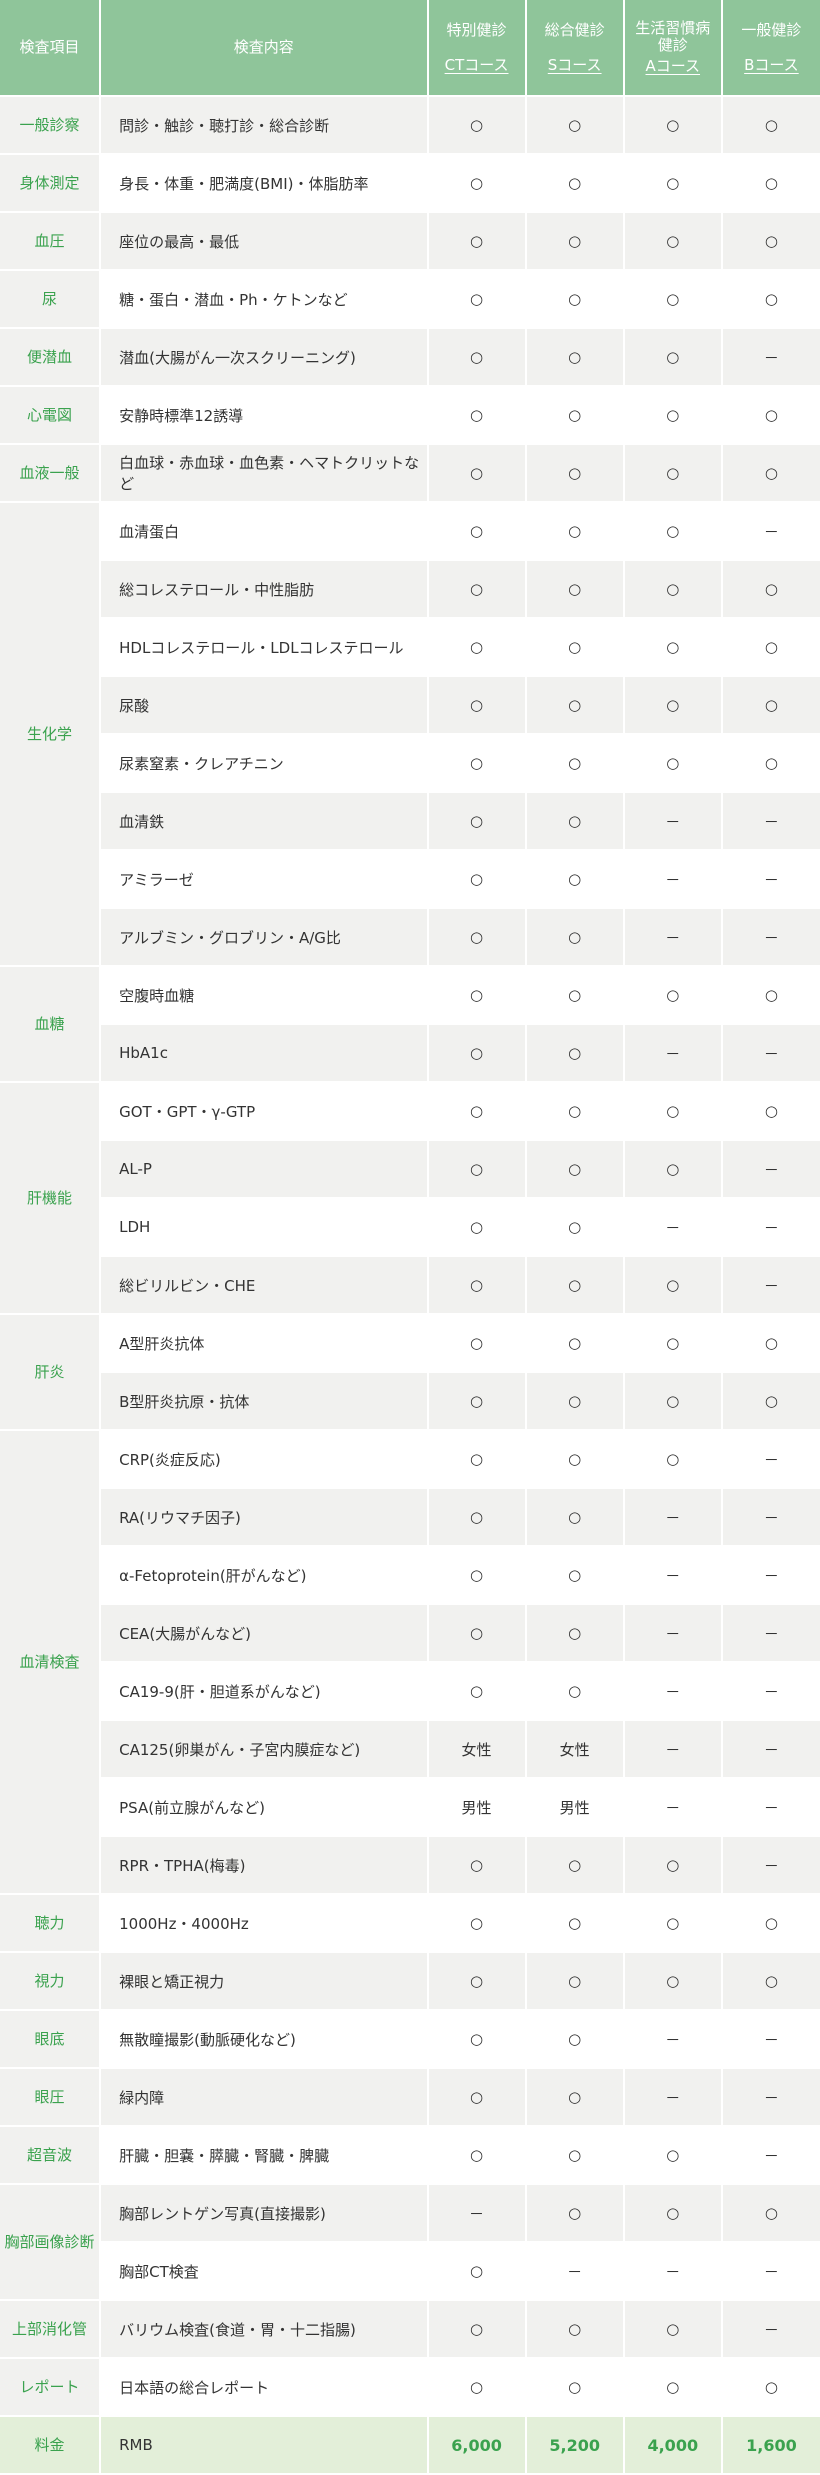 This screenshot has width=820, height=2475. What do you see at coordinates (410, 357) in the screenshot?
I see `table-row: 便潜血 潜血(大腸がん一次スクリーニング) ○ ○ ○ －` at bounding box center [410, 357].